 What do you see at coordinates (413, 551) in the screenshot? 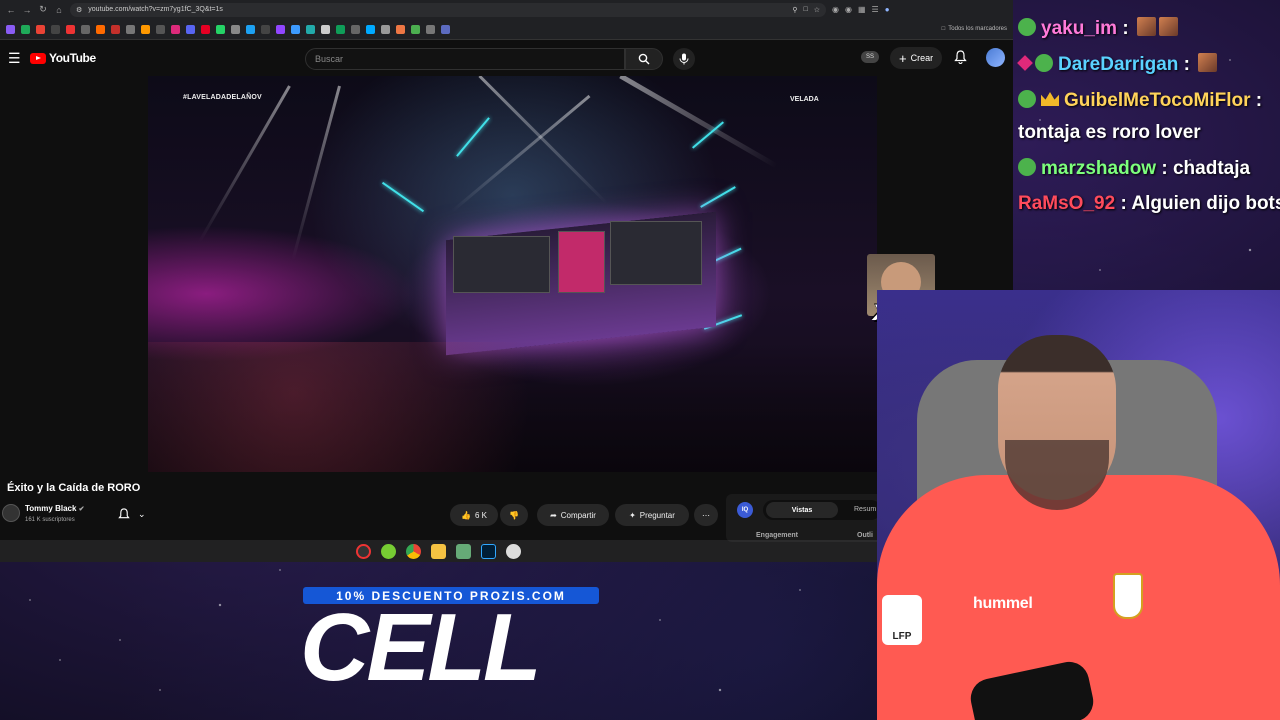
I see `chrome-icon` at bounding box center [413, 551].